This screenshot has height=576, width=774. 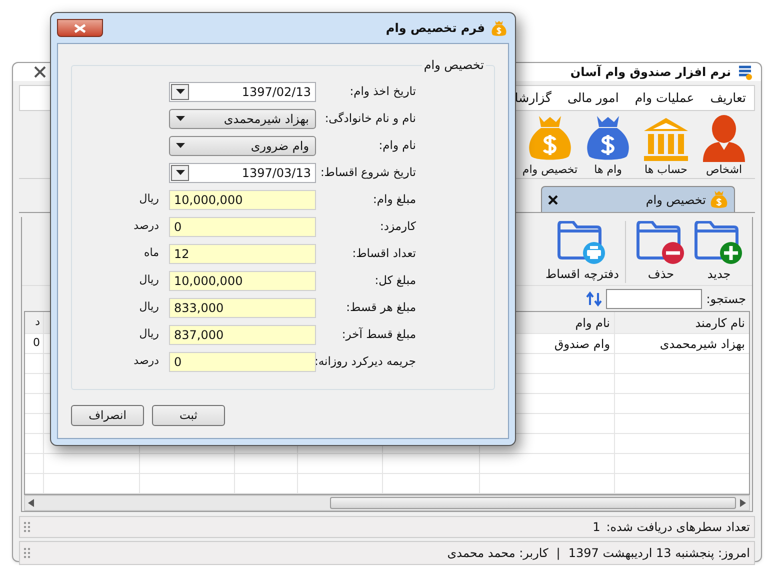 I want to click on menu-item: تعاریف, so click(x=728, y=98).